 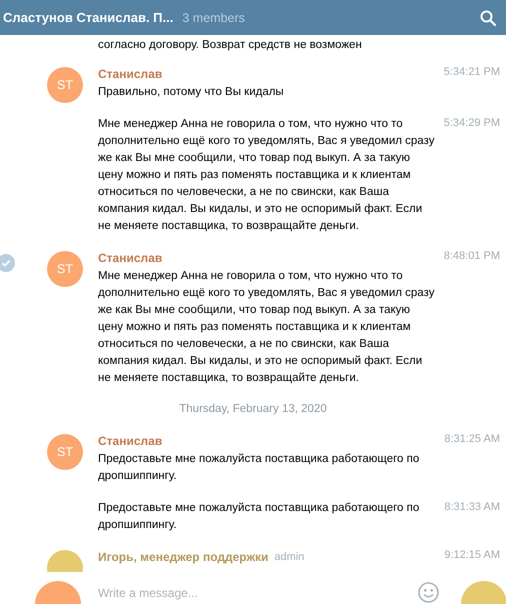 What do you see at coordinates (472, 438) in the screenshot?
I see `message-time: 8:31:25 AM` at bounding box center [472, 438].